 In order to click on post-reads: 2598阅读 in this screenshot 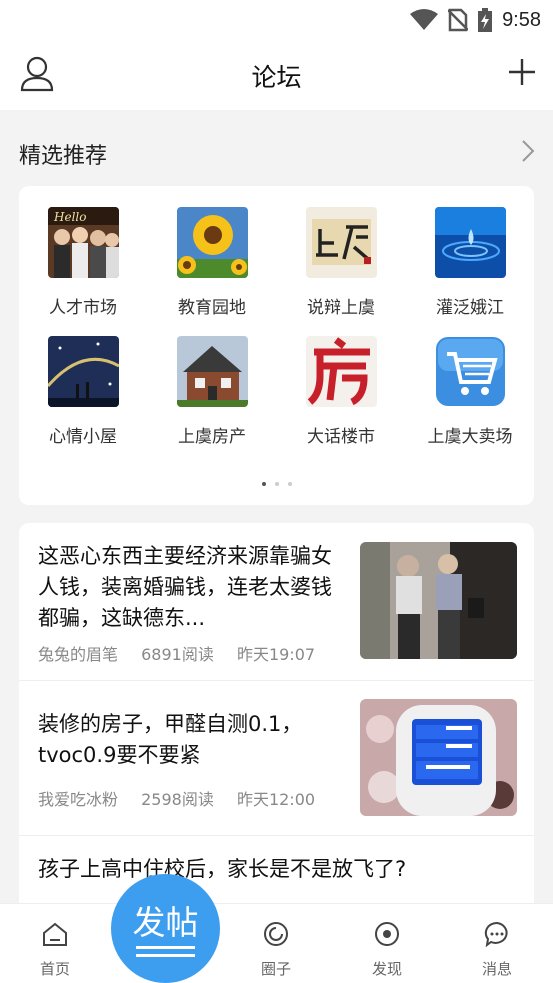, I will do `click(177, 799)`.